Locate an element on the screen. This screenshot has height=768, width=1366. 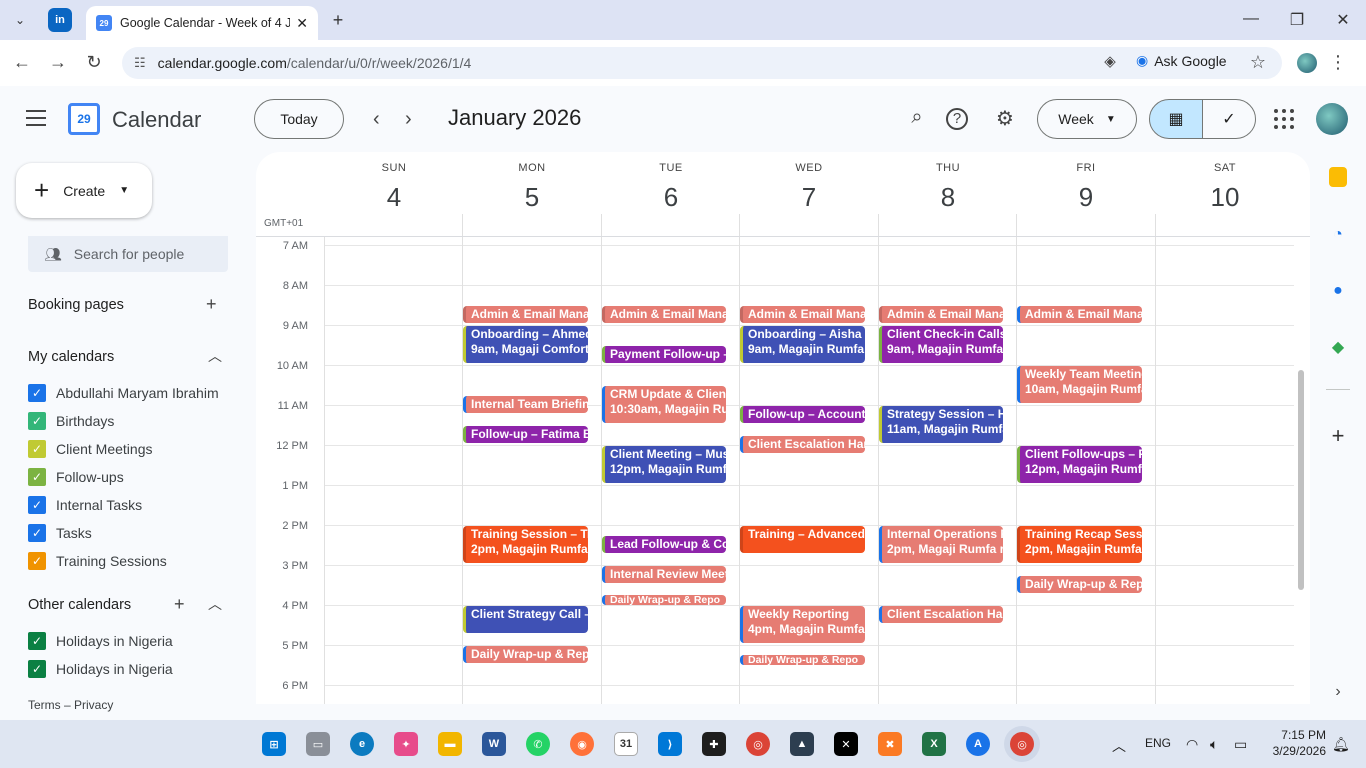
other-calendars-heading: Other calendars is located at coordinates (79, 605).